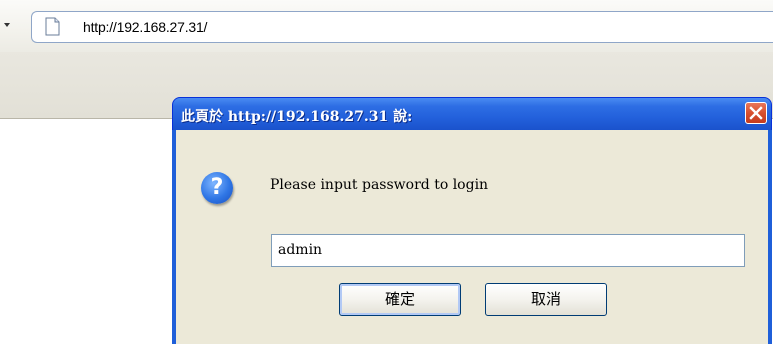 Image resolution: width=773 pixels, height=344 pixels. I want to click on dialog-titlebar: 此頁於 http://192.168.27.31 說:, so click(472, 113).